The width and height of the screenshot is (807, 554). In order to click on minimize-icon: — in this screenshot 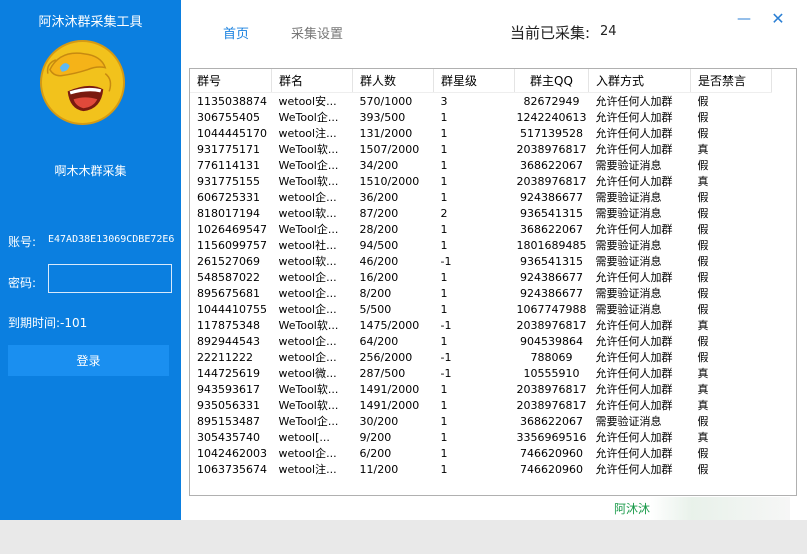, I will do `click(744, 19)`.